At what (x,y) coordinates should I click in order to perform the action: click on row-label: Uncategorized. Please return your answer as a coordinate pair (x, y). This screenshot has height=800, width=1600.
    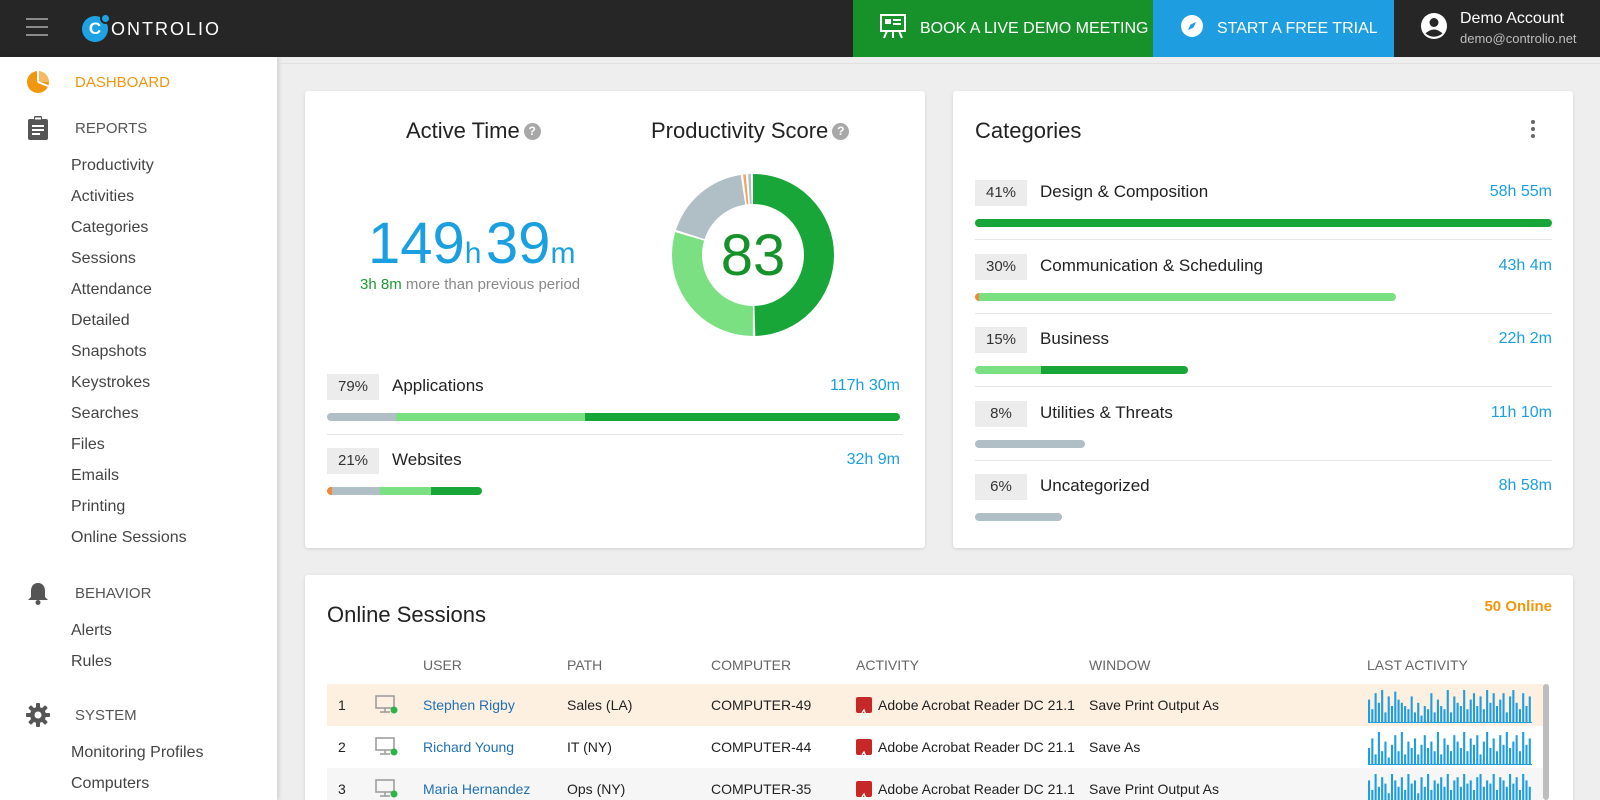
    Looking at the image, I should click on (1095, 486).